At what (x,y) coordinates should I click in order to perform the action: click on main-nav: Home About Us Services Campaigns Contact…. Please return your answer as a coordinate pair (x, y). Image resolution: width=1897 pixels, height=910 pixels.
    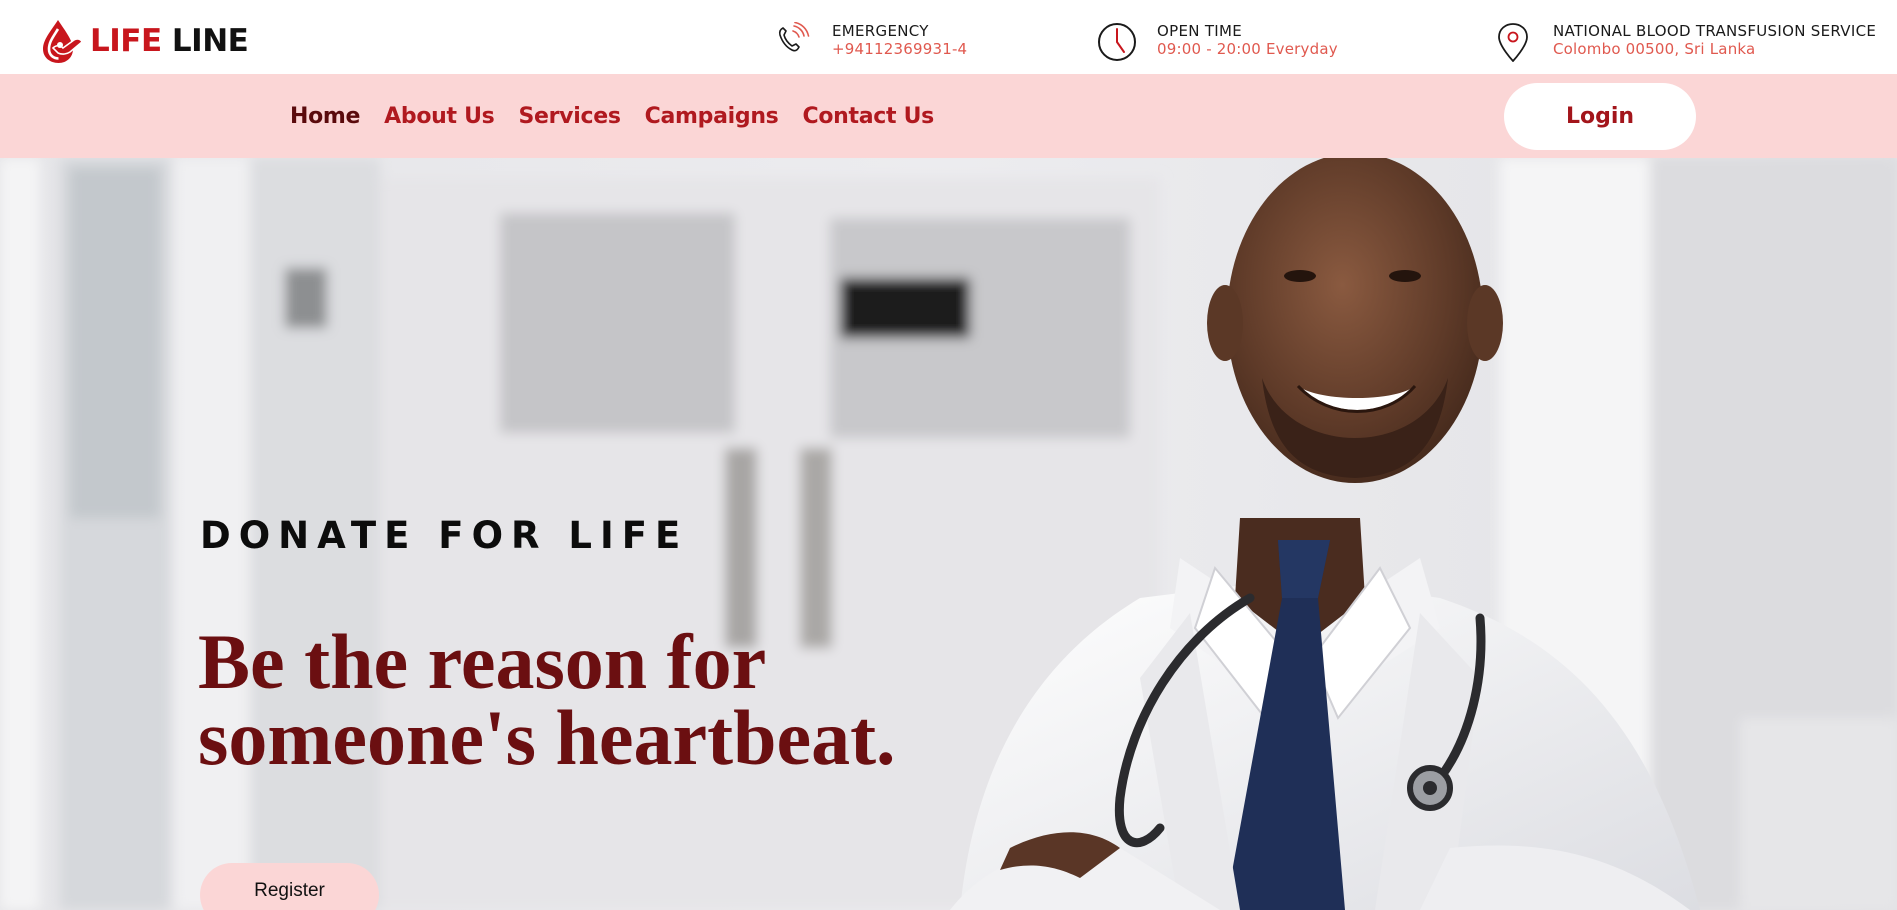
    Looking at the image, I should click on (948, 116).